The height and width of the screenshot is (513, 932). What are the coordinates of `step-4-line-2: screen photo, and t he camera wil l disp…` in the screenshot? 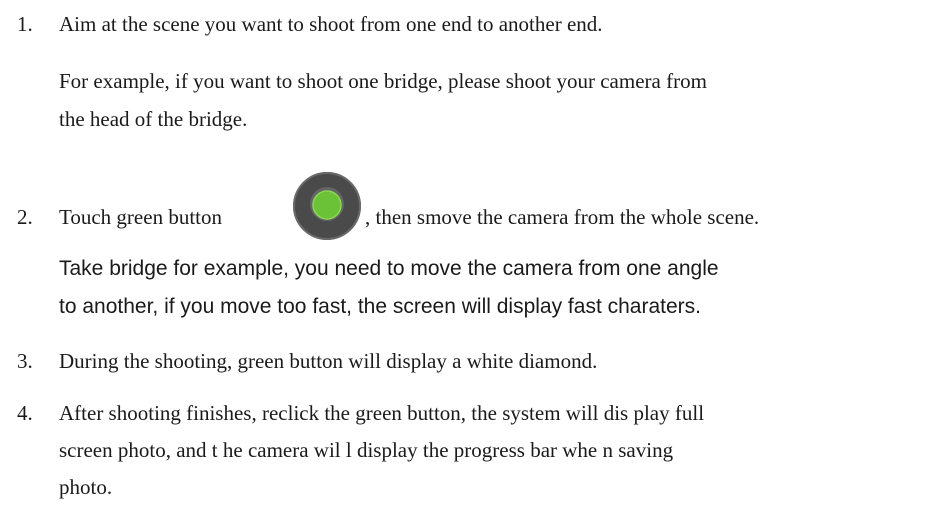 It's located at (366, 450).